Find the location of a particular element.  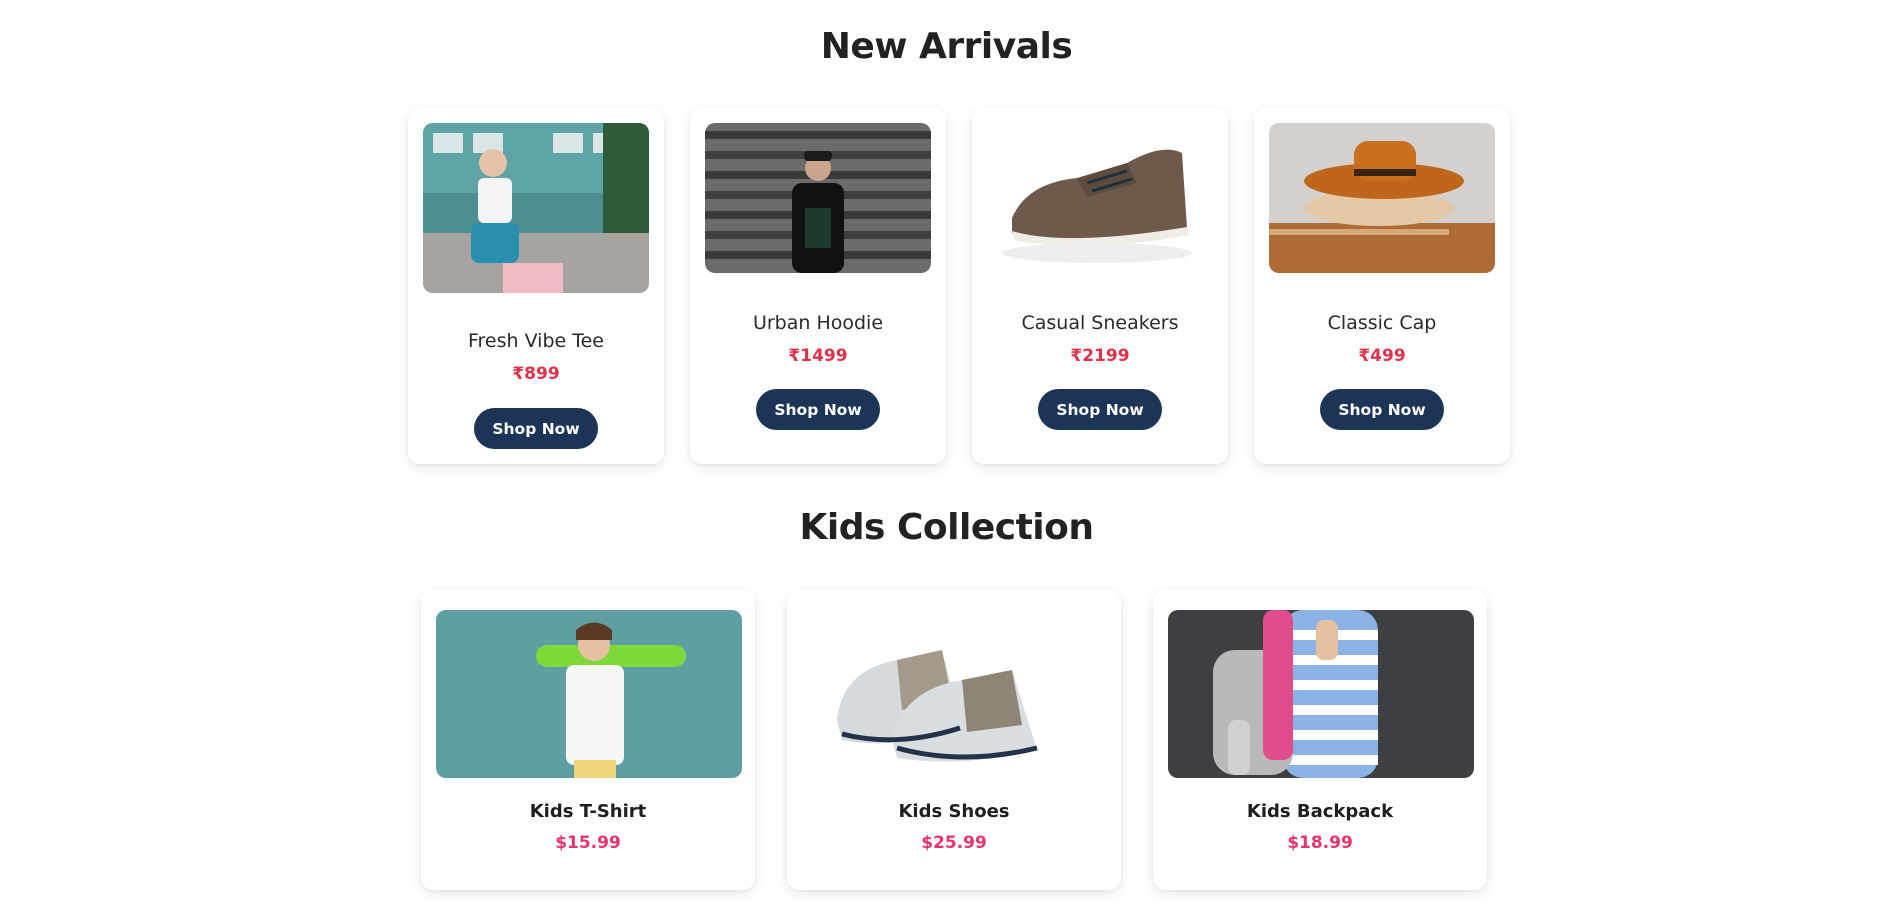

product-card-kids-shoes: Kids Shoes $25.99 is located at coordinates (954, 740).